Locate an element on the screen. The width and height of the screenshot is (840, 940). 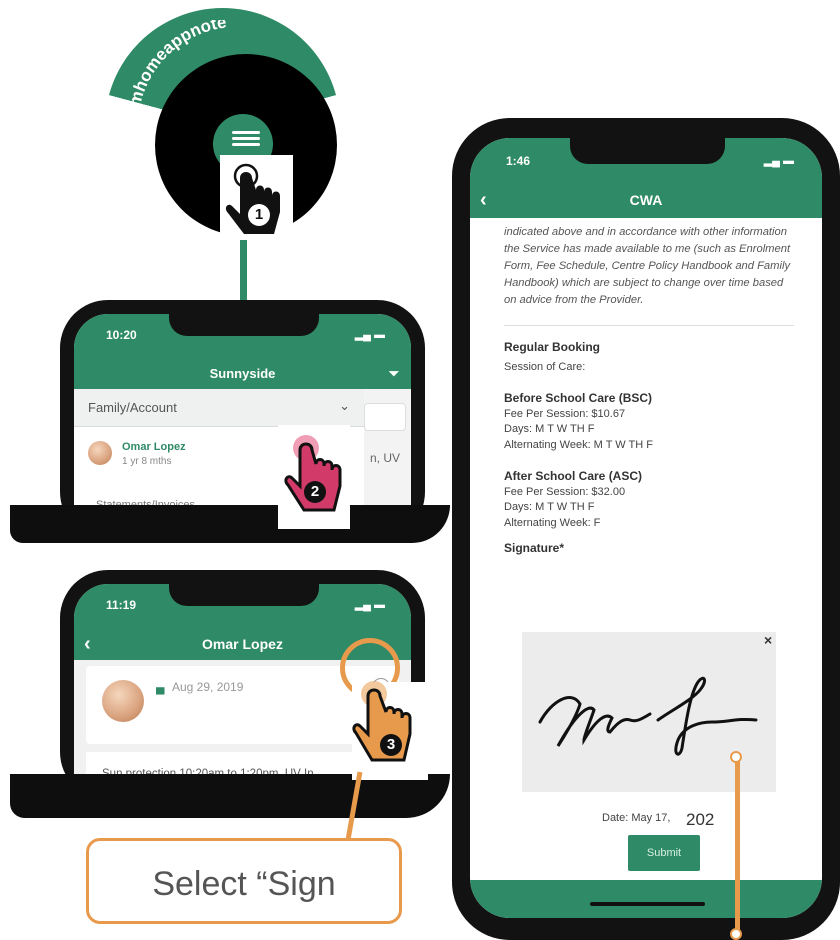
connector-line is located at coordinates (243, 270).